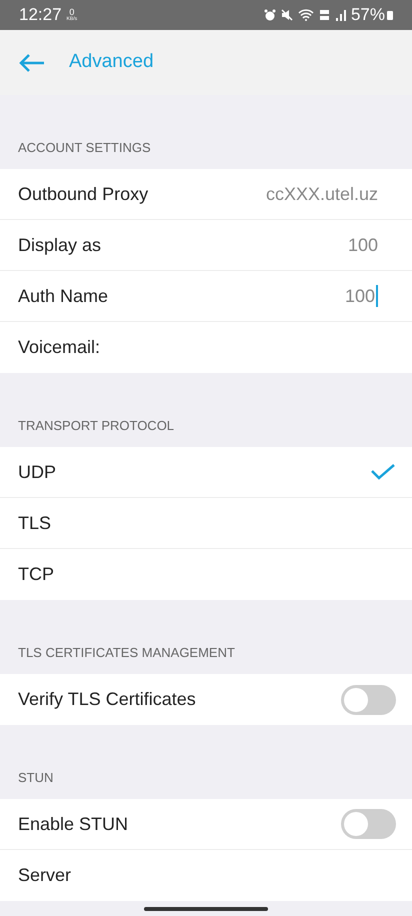 The width and height of the screenshot is (412, 916). Describe the element at coordinates (322, 194) in the screenshot. I see `text-field: ccXXX.utel.uz` at that location.